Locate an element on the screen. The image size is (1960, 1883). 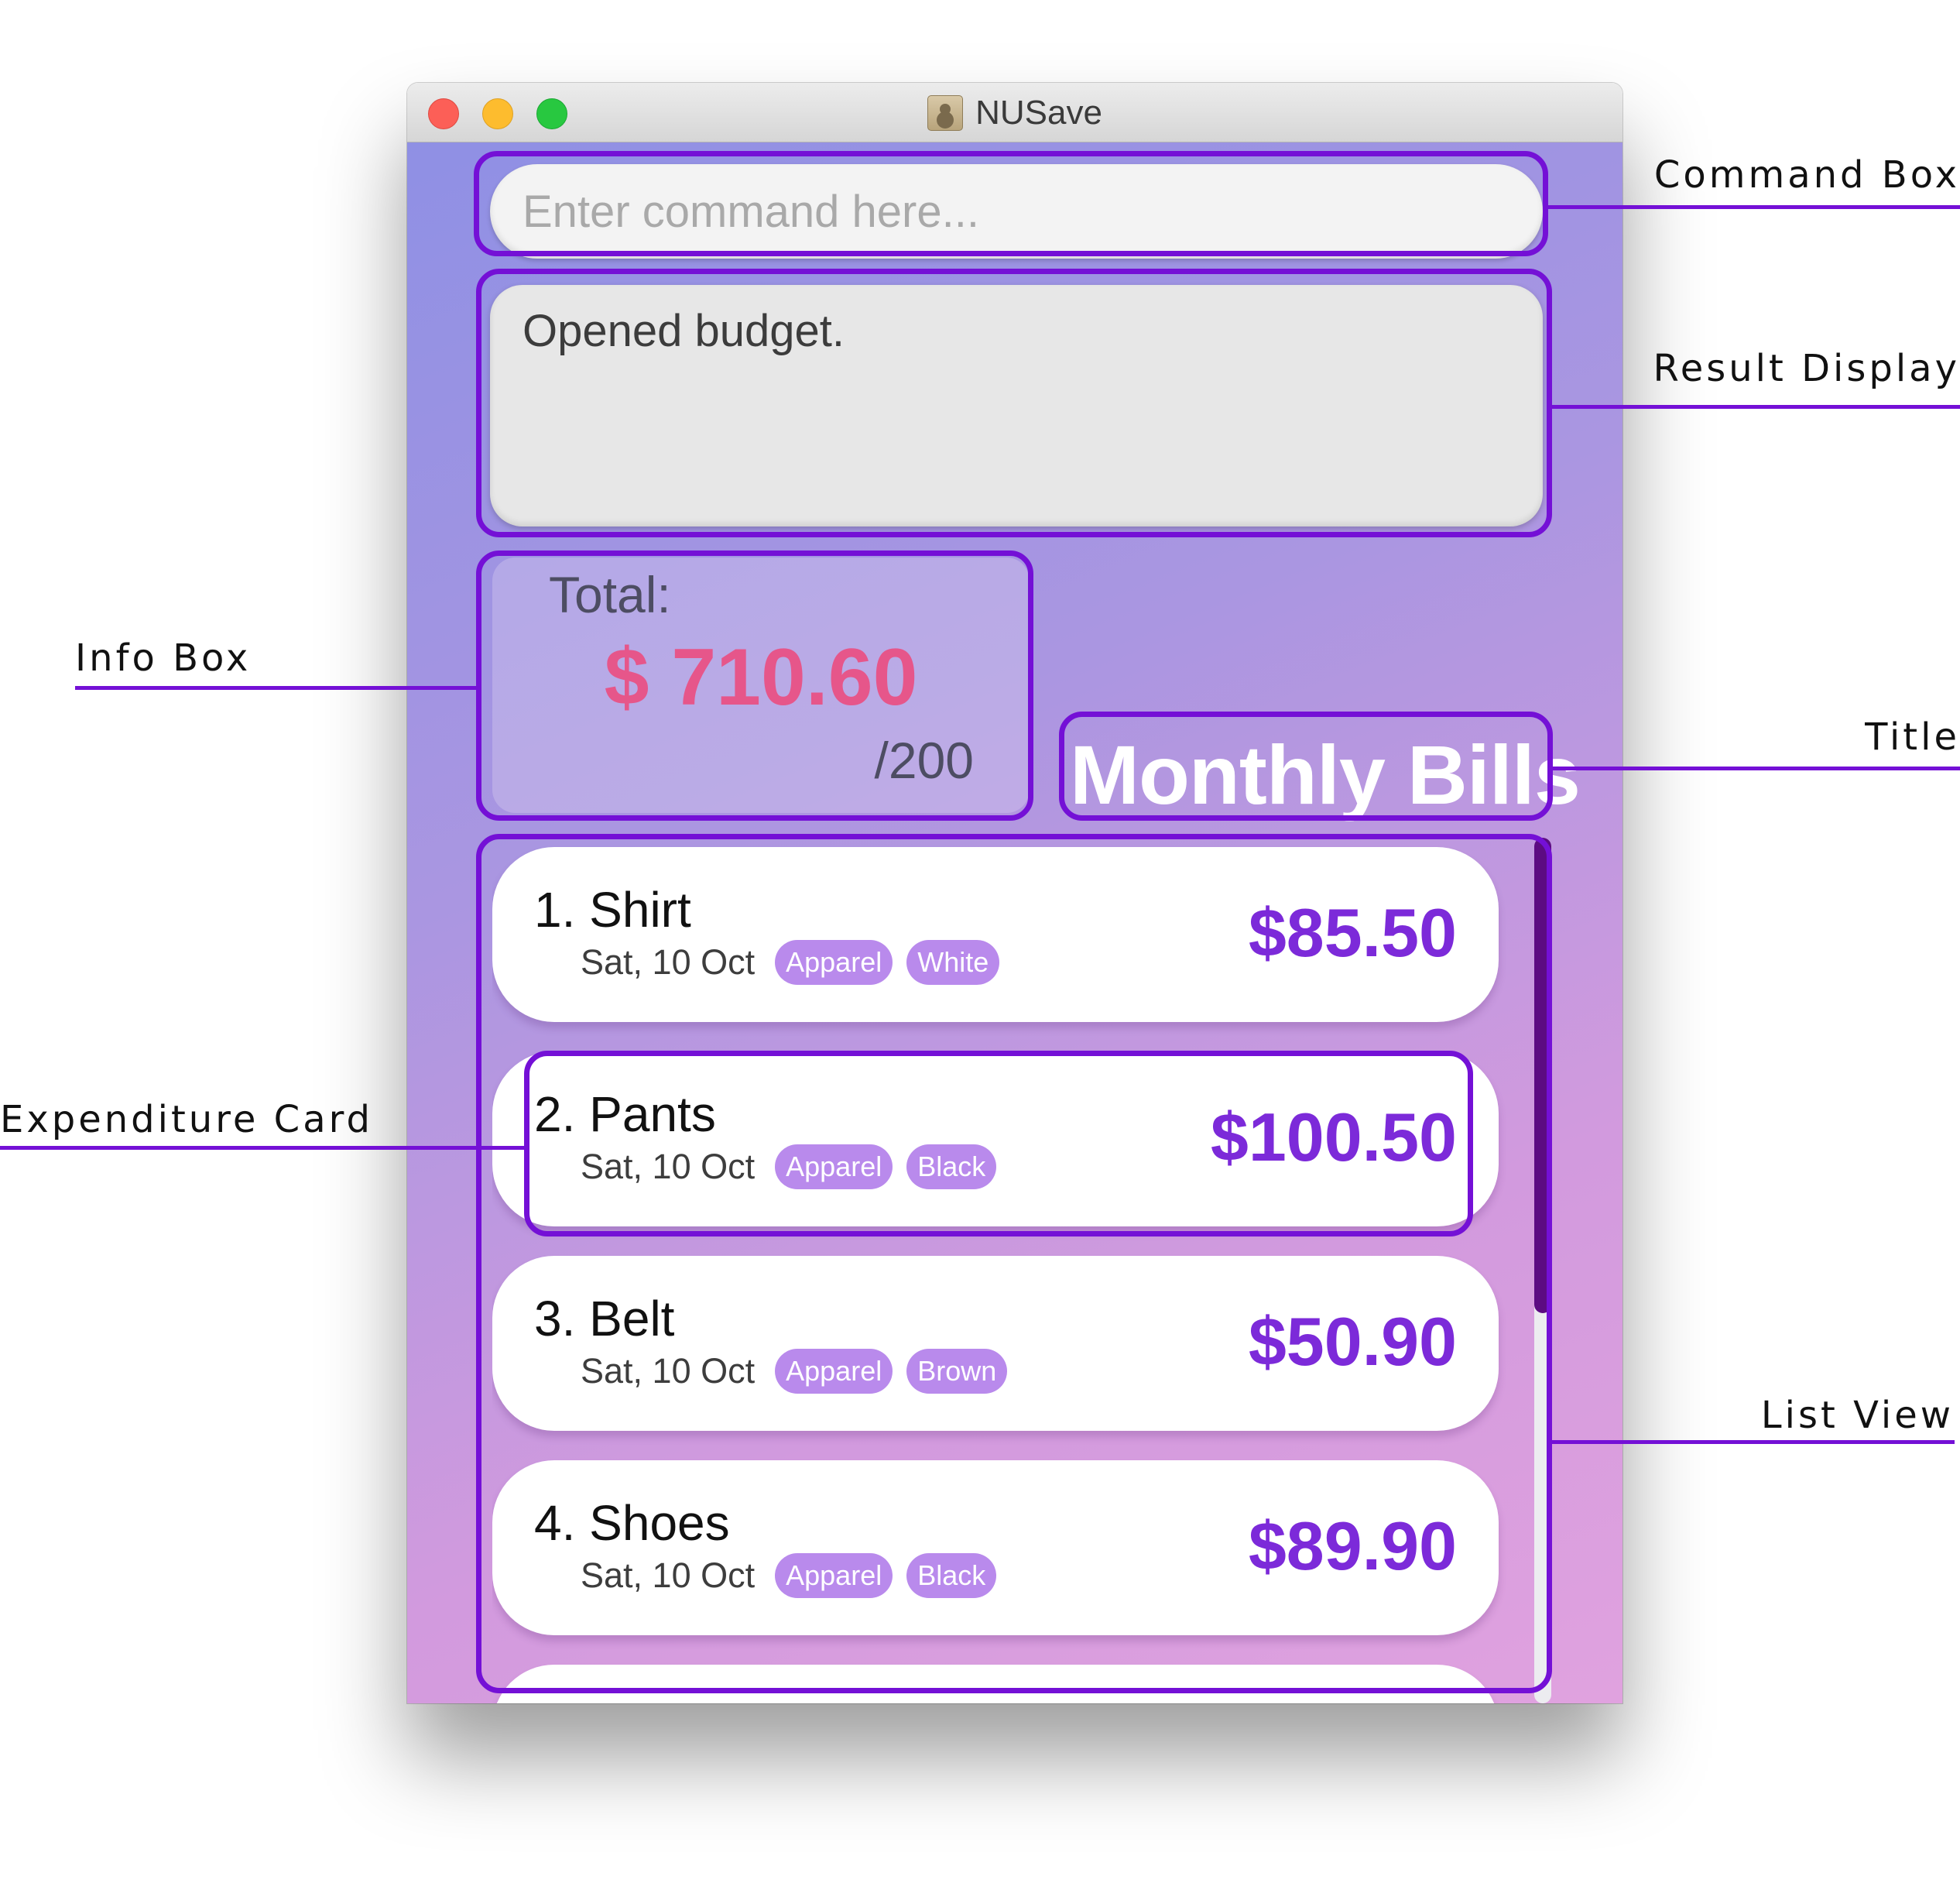
command-box is located at coordinates (1016, 211).